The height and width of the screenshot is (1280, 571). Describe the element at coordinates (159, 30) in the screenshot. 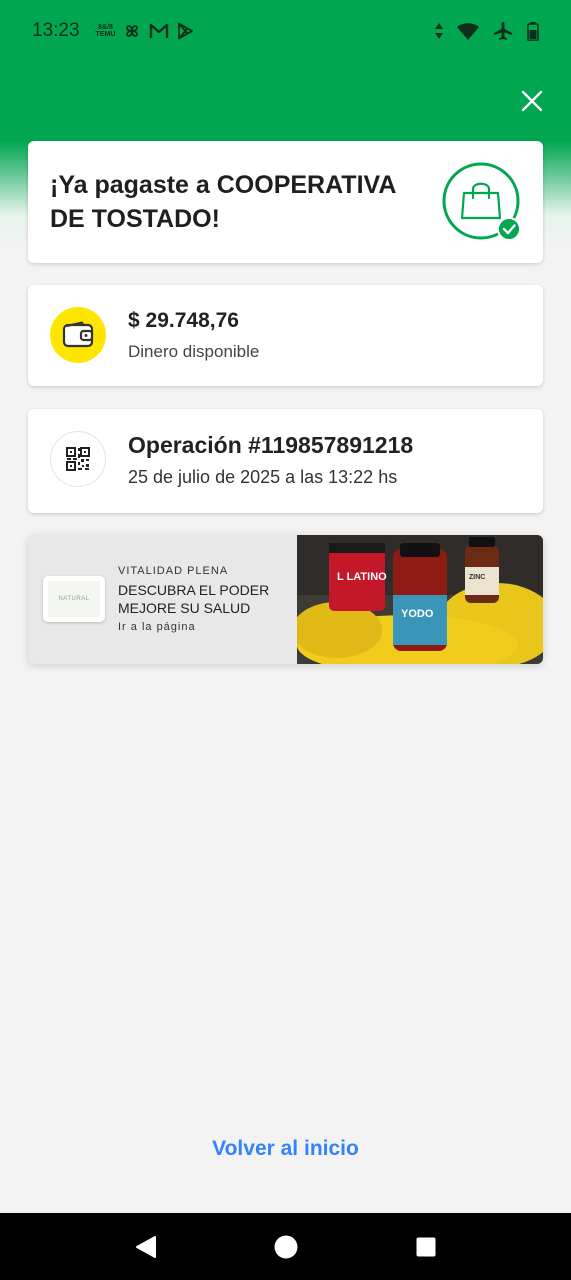

I see `gmail-icon` at that location.